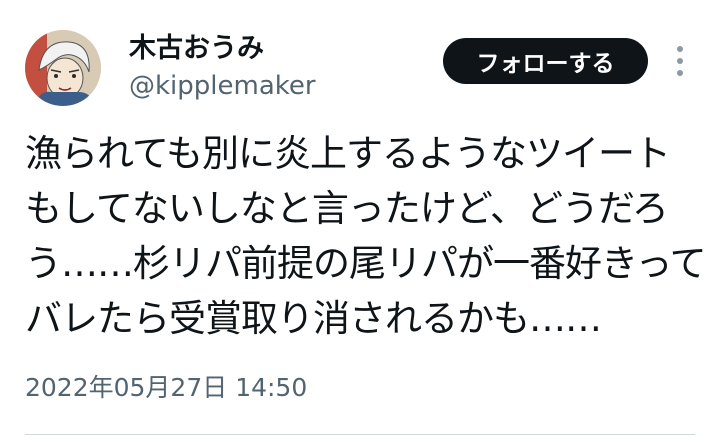 This screenshot has height=444, width=720. I want to click on more-vertical-icon, so click(680, 61).